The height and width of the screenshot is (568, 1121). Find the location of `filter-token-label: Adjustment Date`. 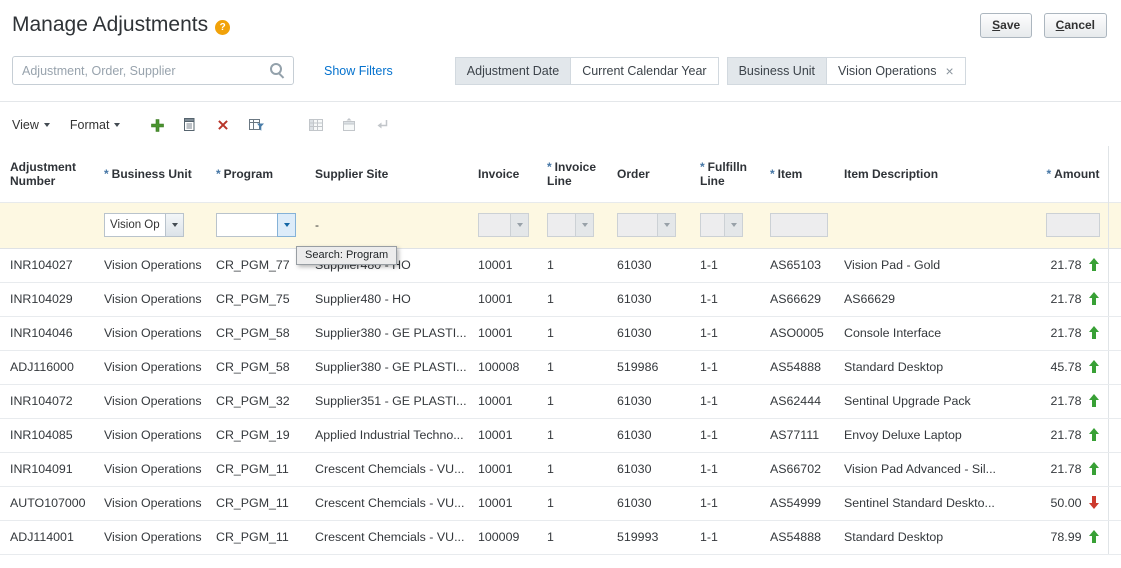

filter-token-label: Adjustment Date is located at coordinates (513, 70).